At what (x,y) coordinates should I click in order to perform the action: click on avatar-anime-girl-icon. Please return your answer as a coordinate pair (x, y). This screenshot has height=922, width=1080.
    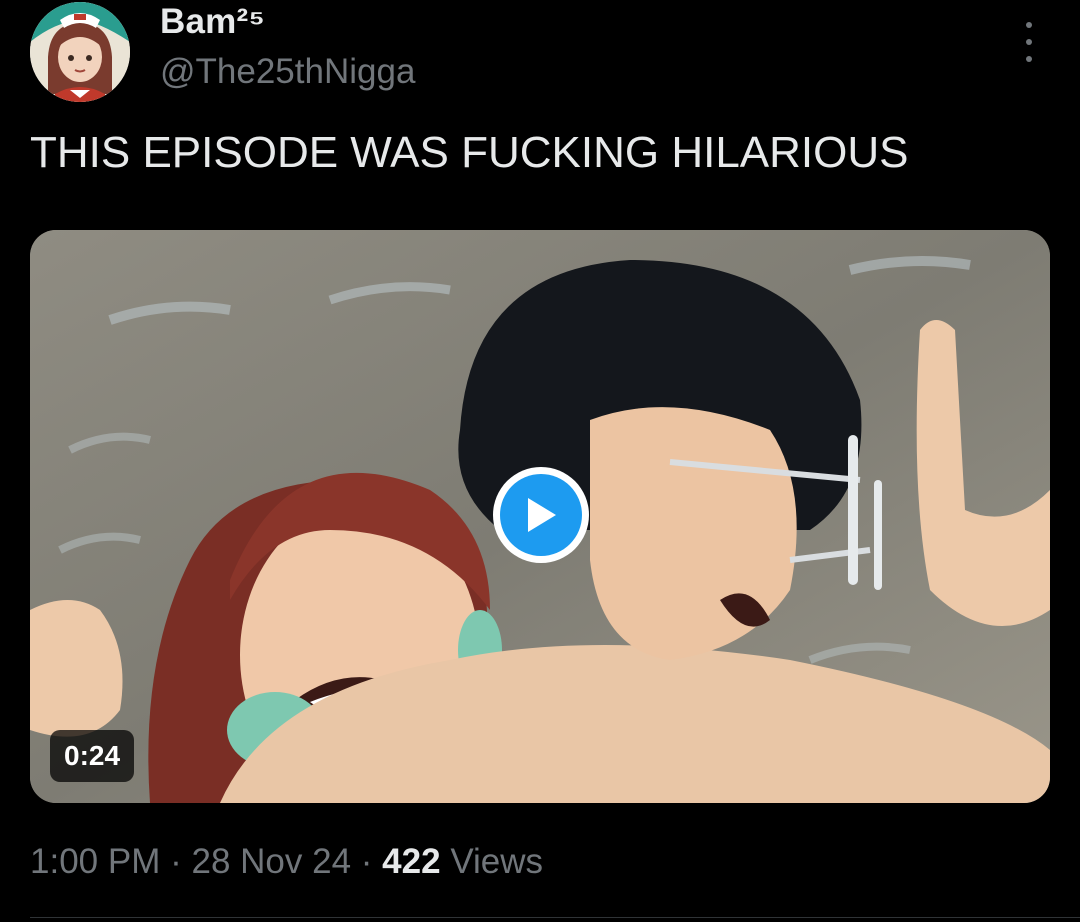
    Looking at the image, I should click on (80, 52).